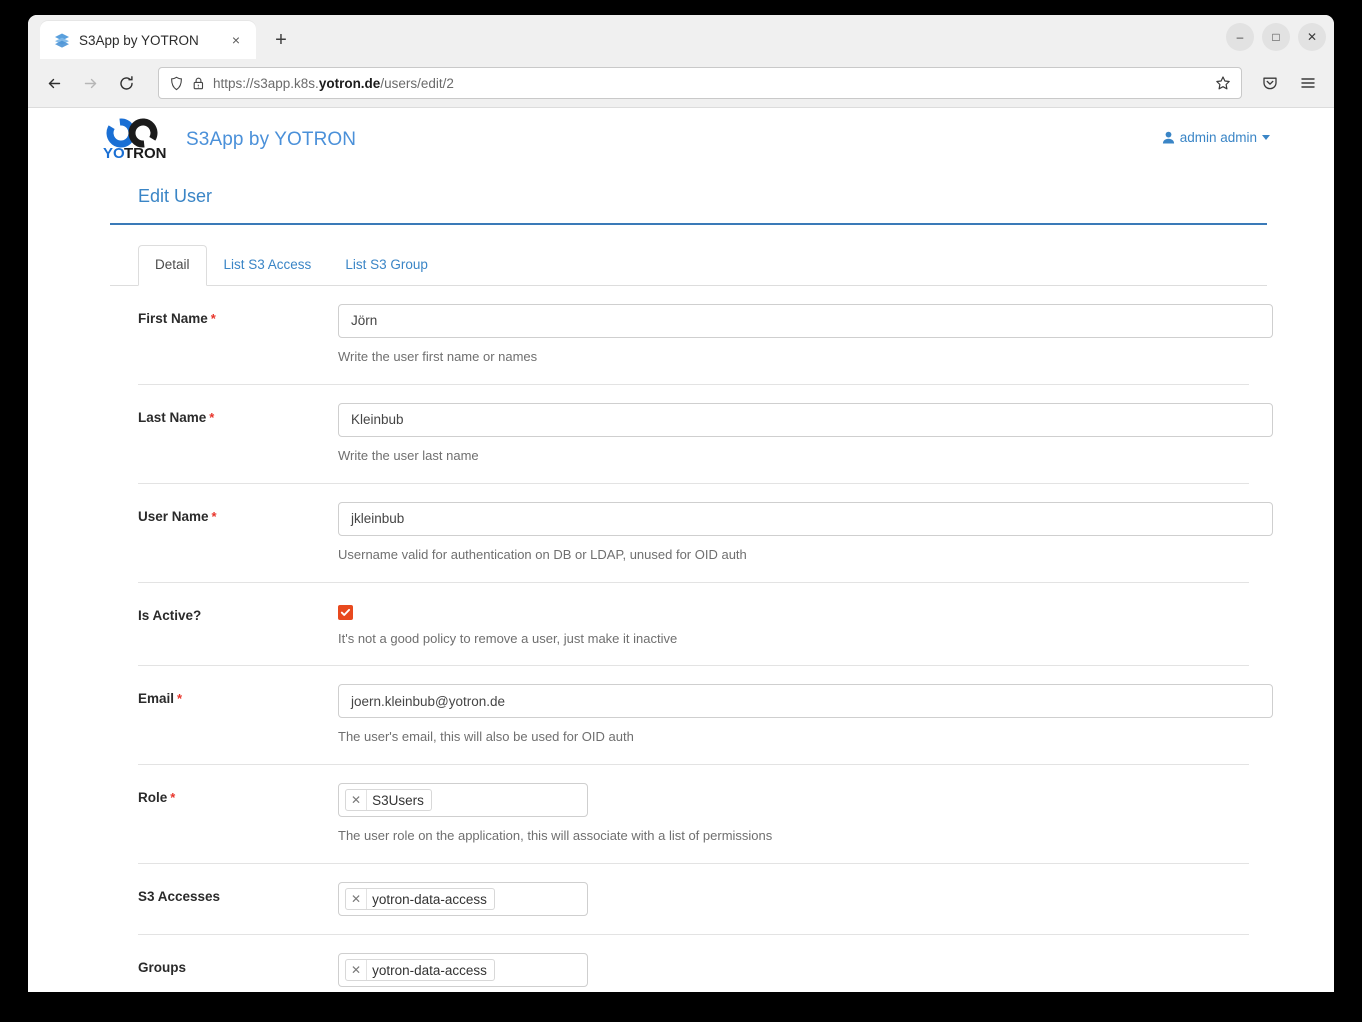 The height and width of the screenshot is (1022, 1362). I want to click on layers-icon, so click(62, 40).